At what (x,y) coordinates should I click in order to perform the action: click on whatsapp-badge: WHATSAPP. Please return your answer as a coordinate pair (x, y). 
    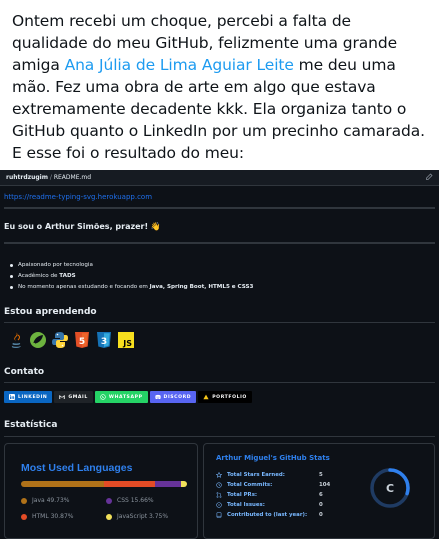
    Looking at the image, I should click on (121, 397).